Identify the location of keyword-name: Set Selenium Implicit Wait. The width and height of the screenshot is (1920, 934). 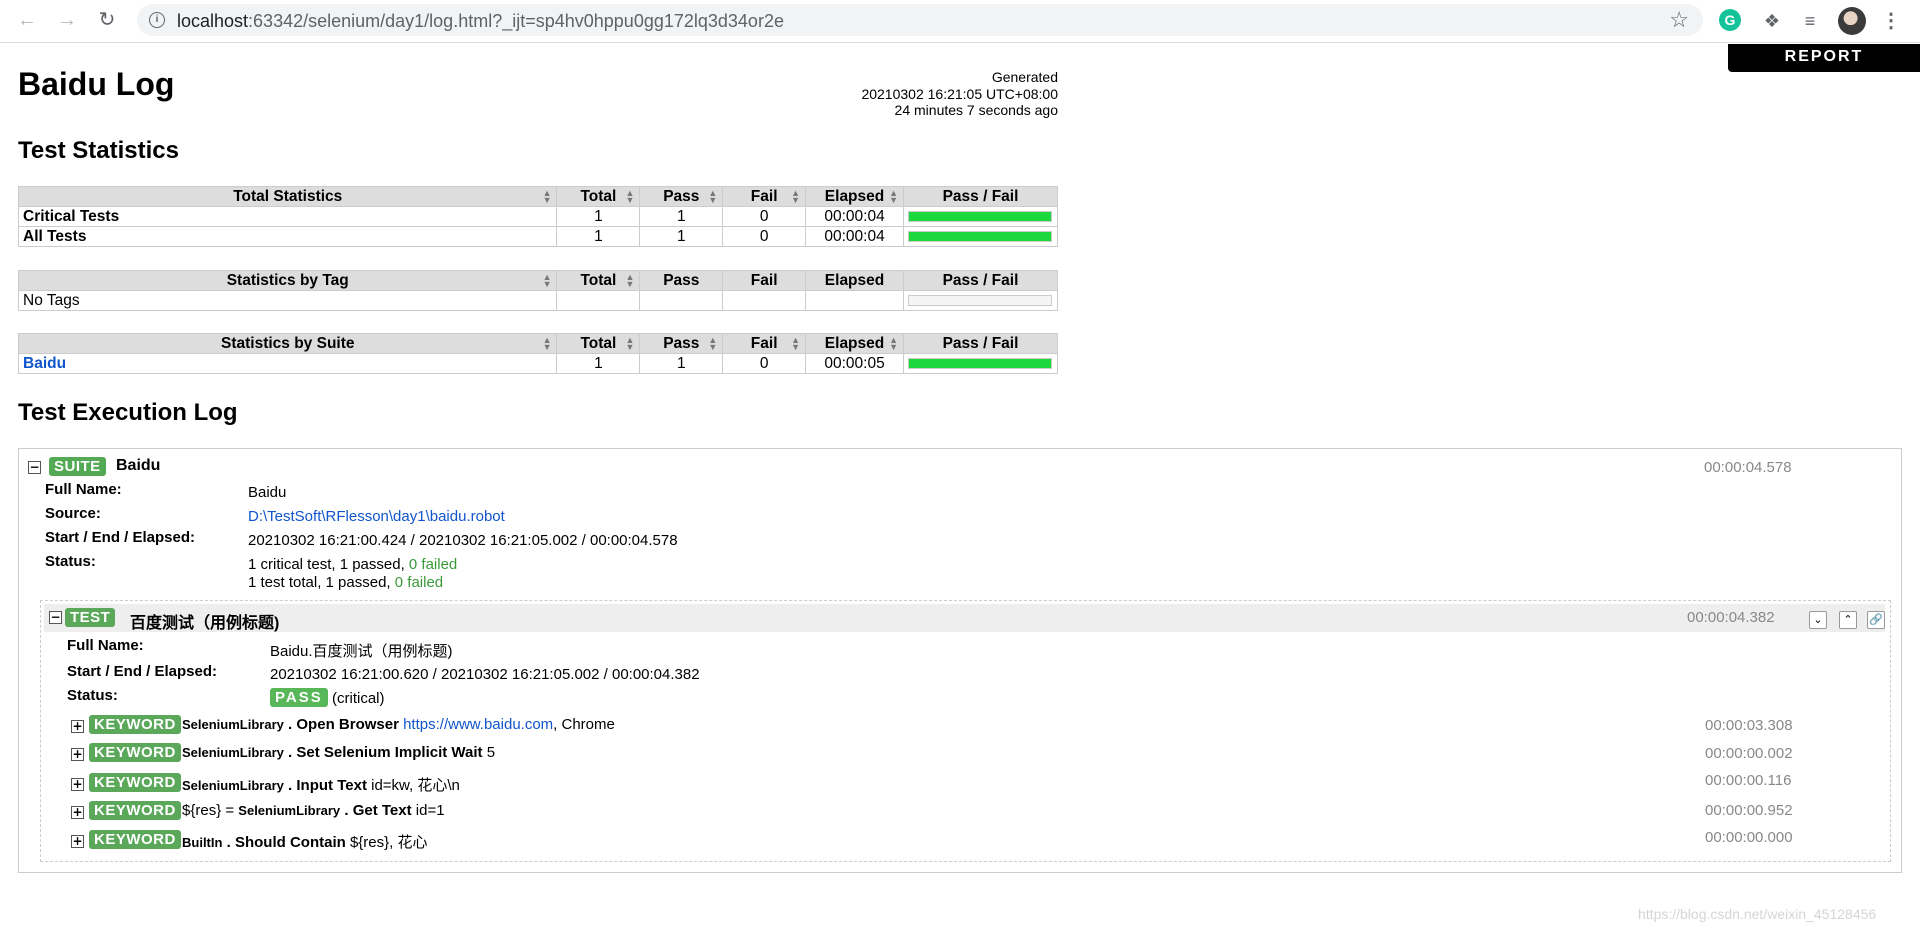
(389, 752).